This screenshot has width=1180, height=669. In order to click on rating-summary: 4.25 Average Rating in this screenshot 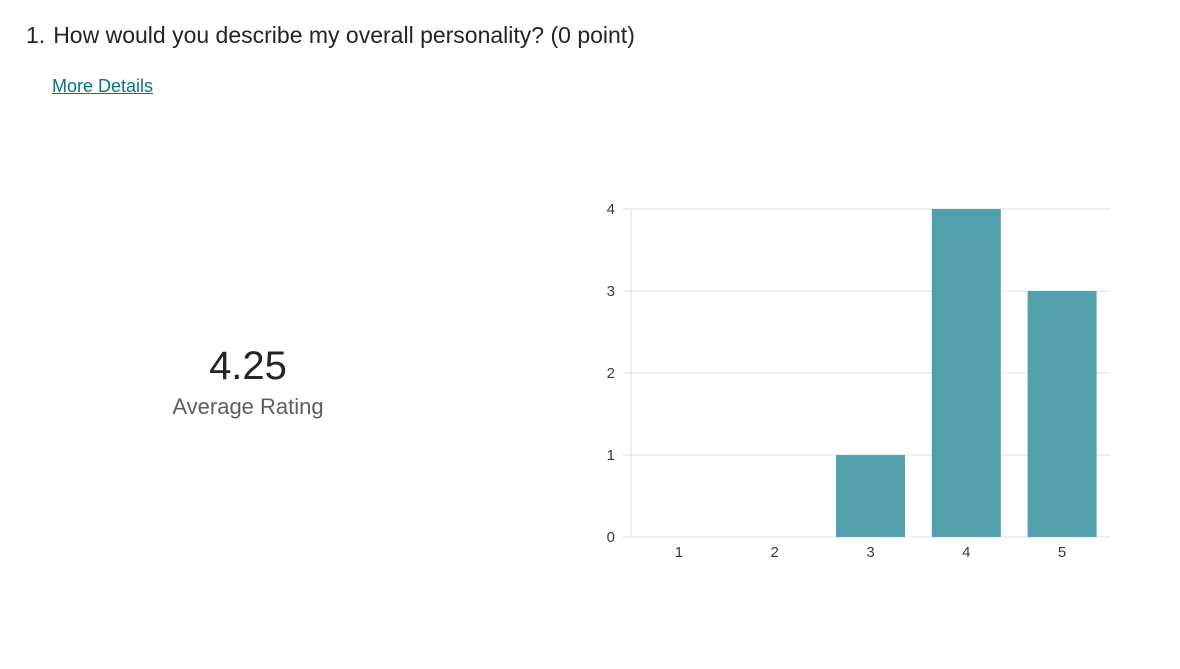, I will do `click(248, 382)`.